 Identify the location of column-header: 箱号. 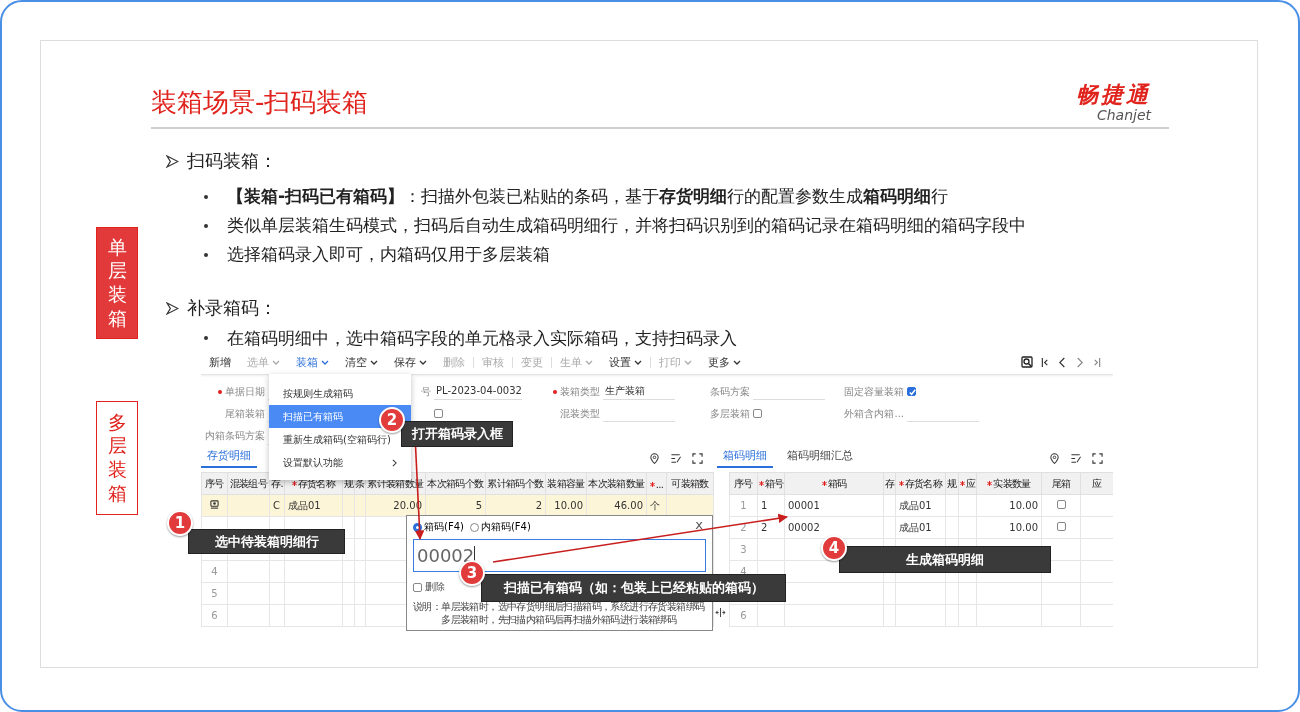
(771, 483).